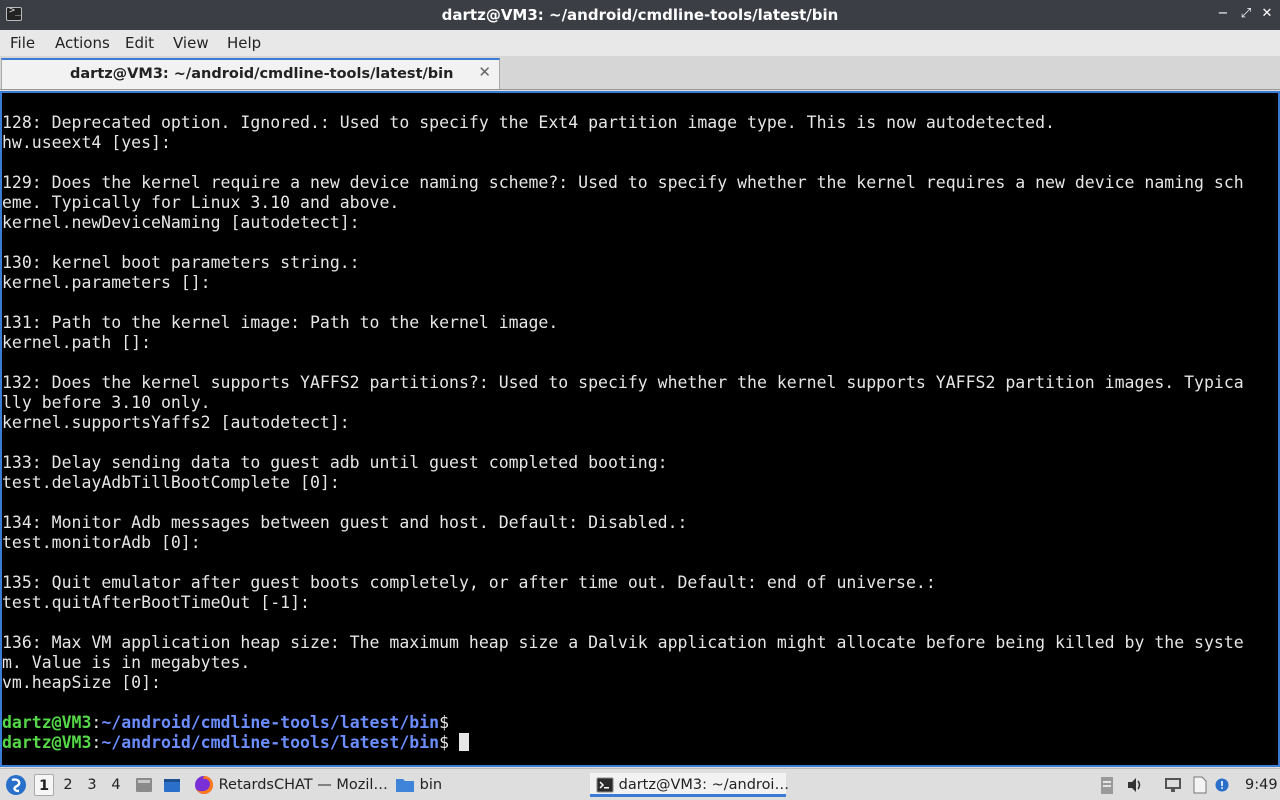 The image size is (1280, 800). Describe the element at coordinates (44, 785) in the screenshot. I see `workspace-1: 1` at that location.